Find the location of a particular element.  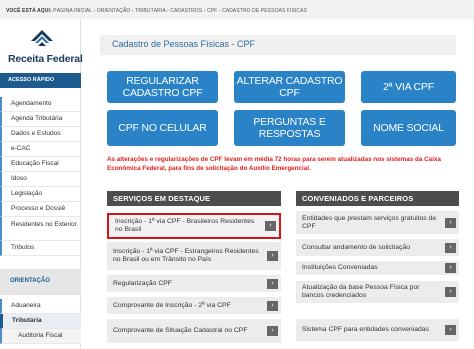

partner-item-instituicoes: Instituições Conveniadas › is located at coordinates (377, 268).